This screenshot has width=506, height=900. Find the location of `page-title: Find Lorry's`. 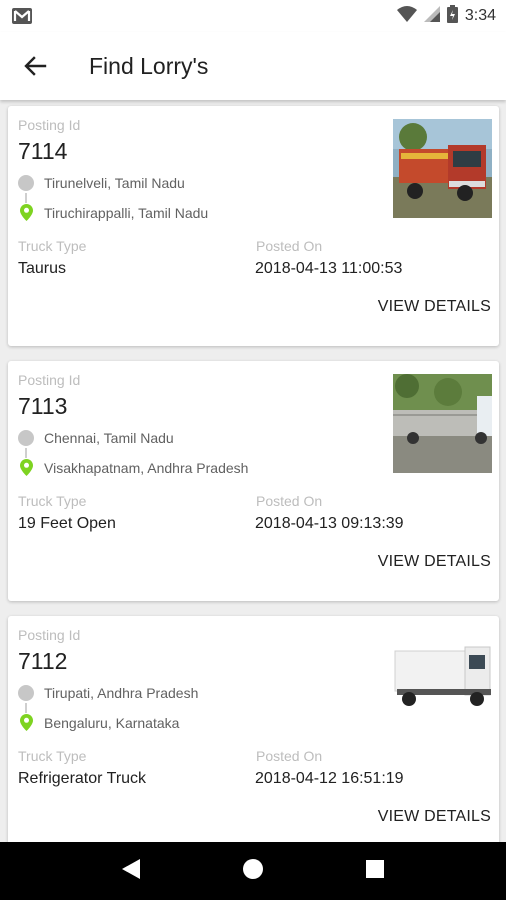

page-title: Find Lorry's is located at coordinates (149, 65).